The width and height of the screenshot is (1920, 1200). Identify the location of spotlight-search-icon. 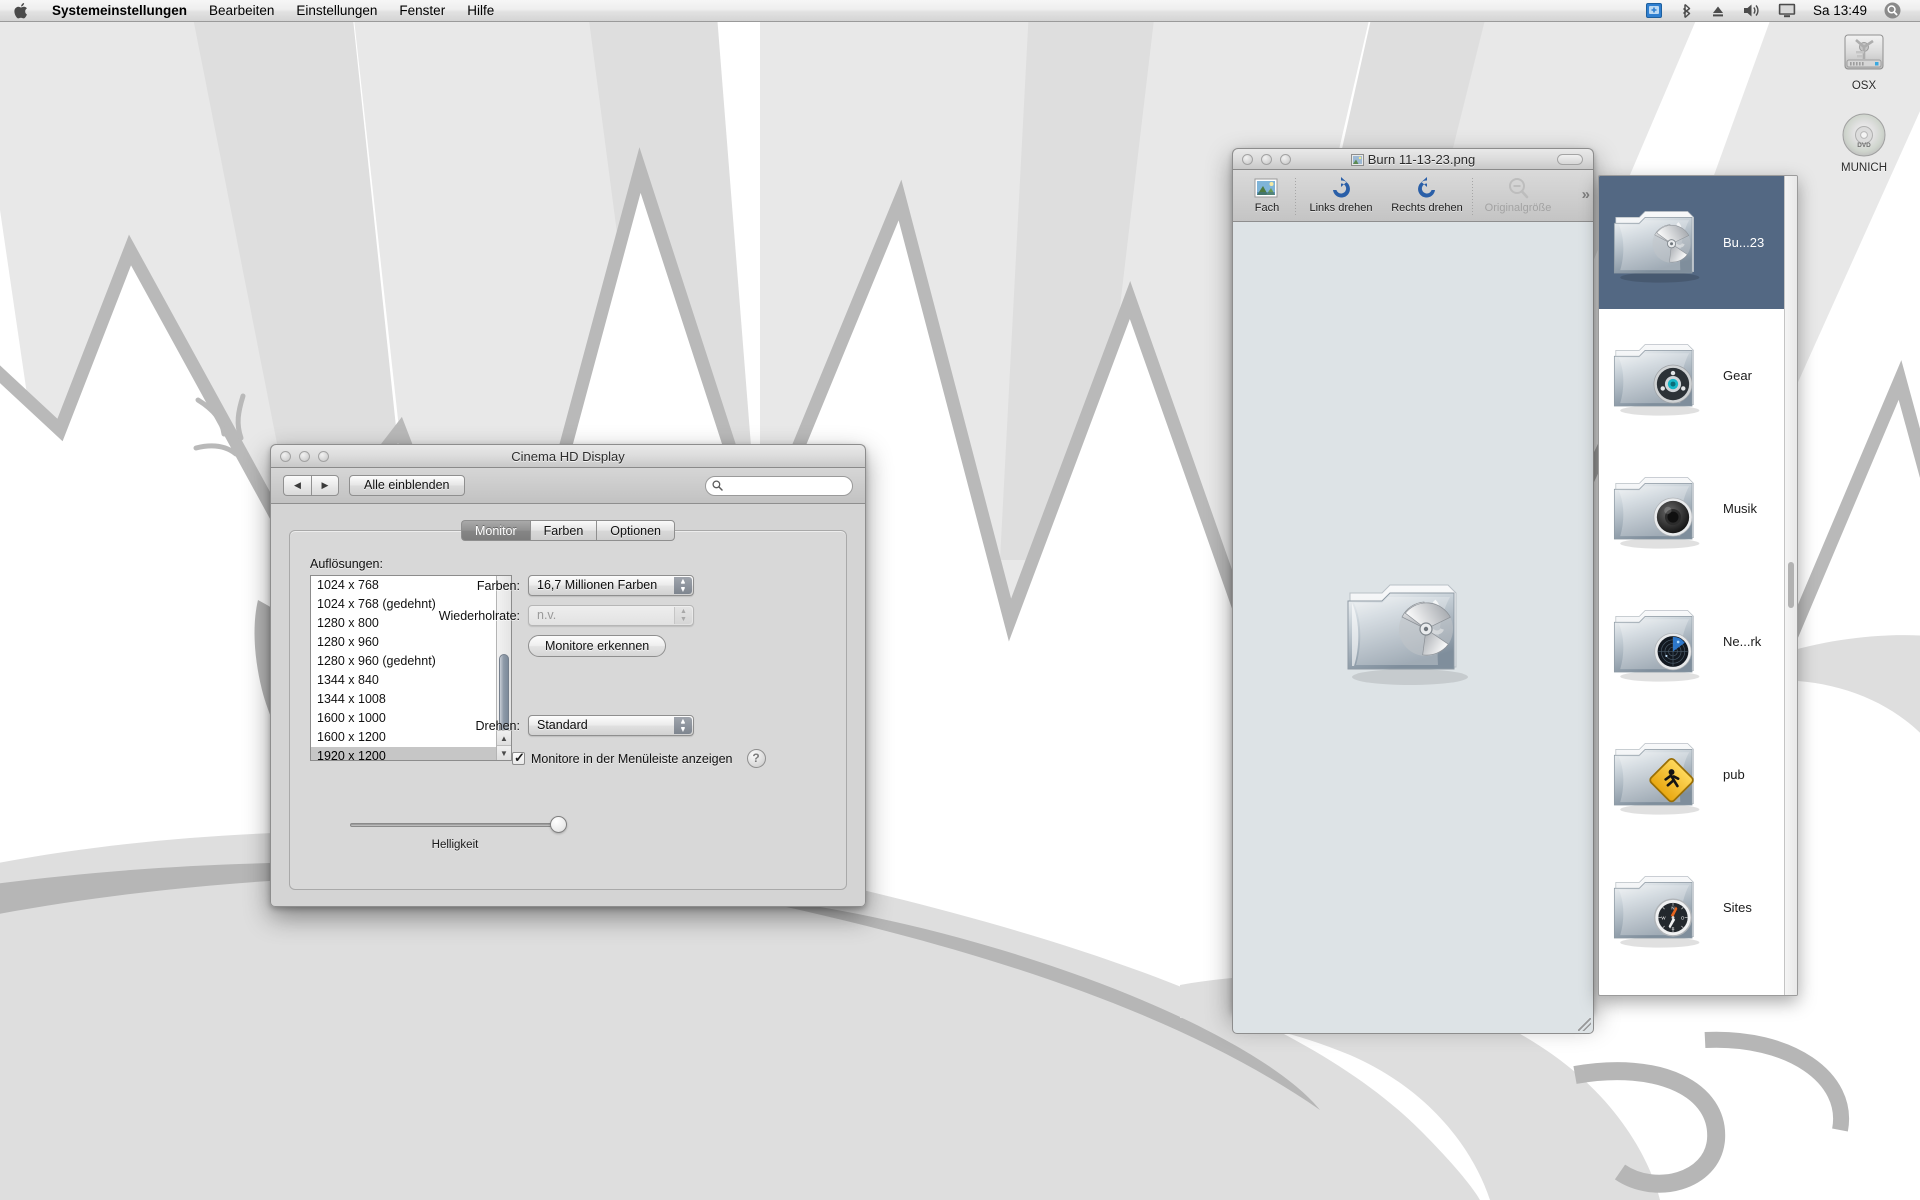
(1892, 11).